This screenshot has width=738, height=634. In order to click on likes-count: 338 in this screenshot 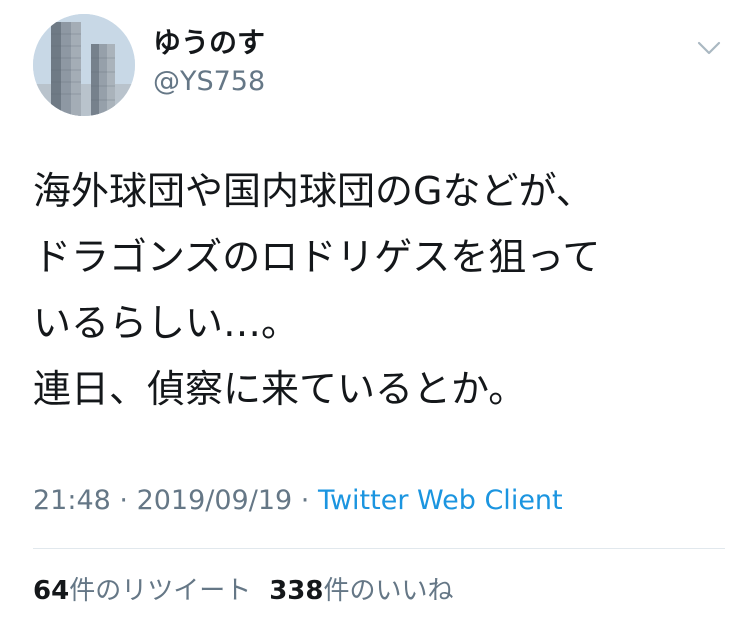, I will do `click(296, 591)`.